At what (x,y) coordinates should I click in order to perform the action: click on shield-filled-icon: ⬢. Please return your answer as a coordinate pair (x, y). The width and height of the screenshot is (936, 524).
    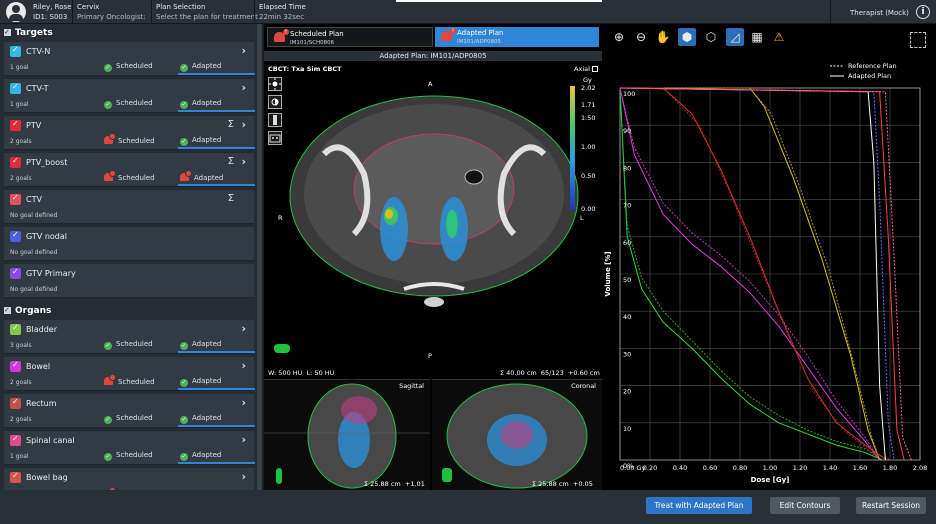
    Looking at the image, I should click on (687, 37).